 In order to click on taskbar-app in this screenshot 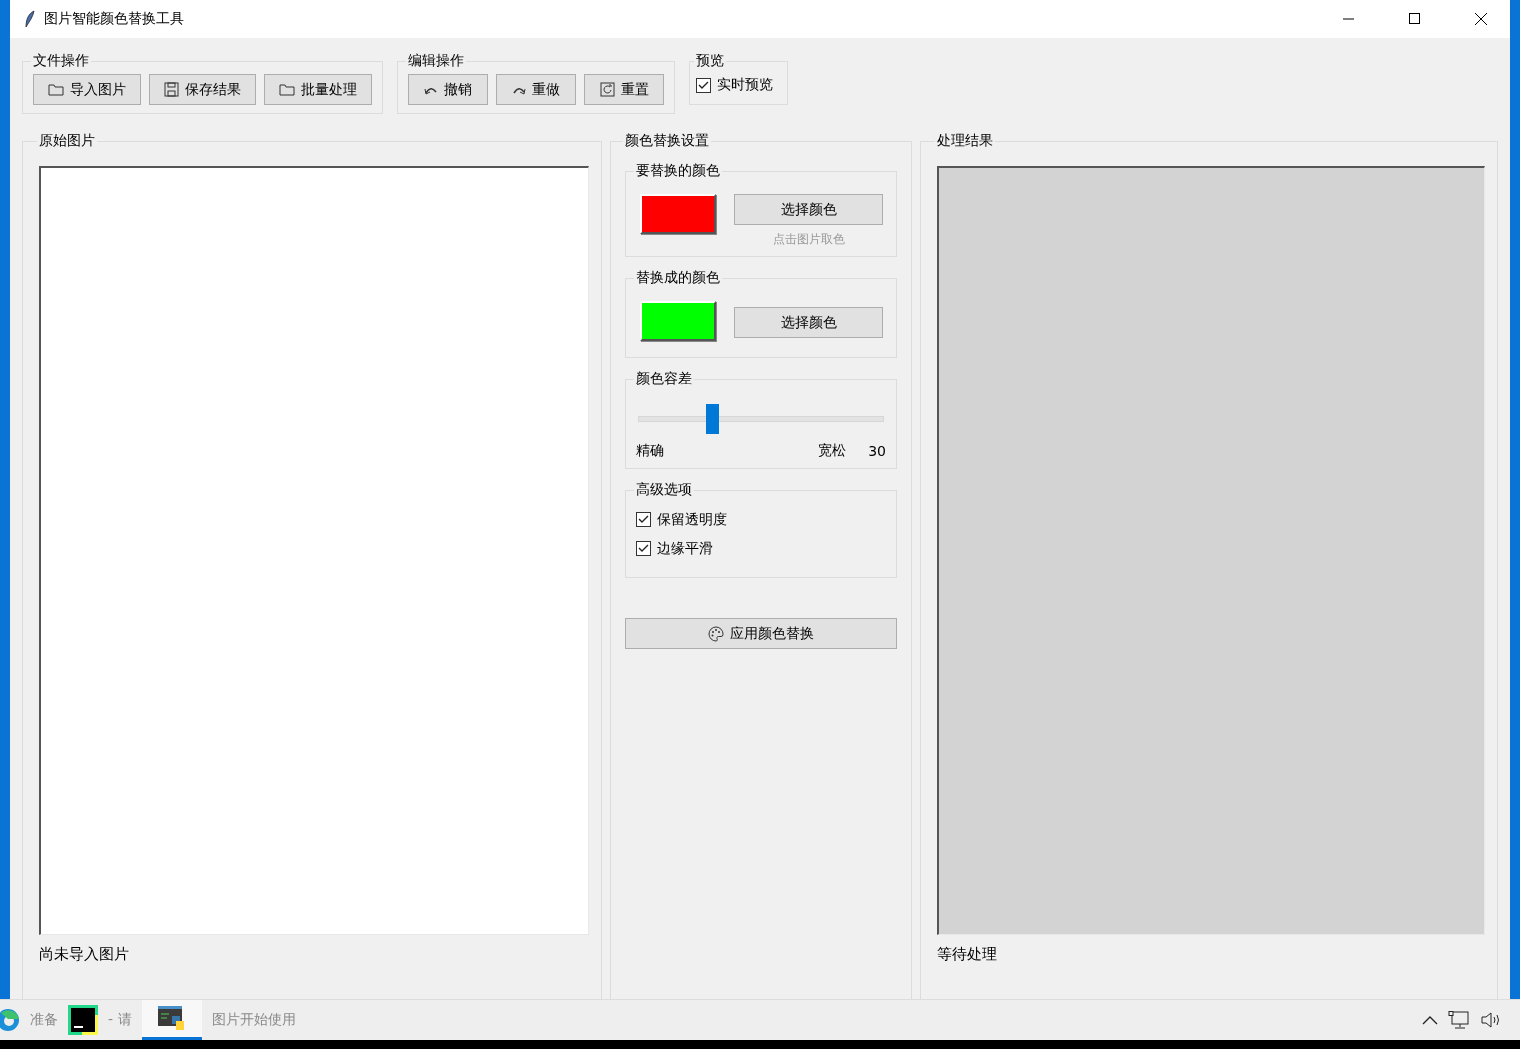, I will do `click(171, 1020)`.